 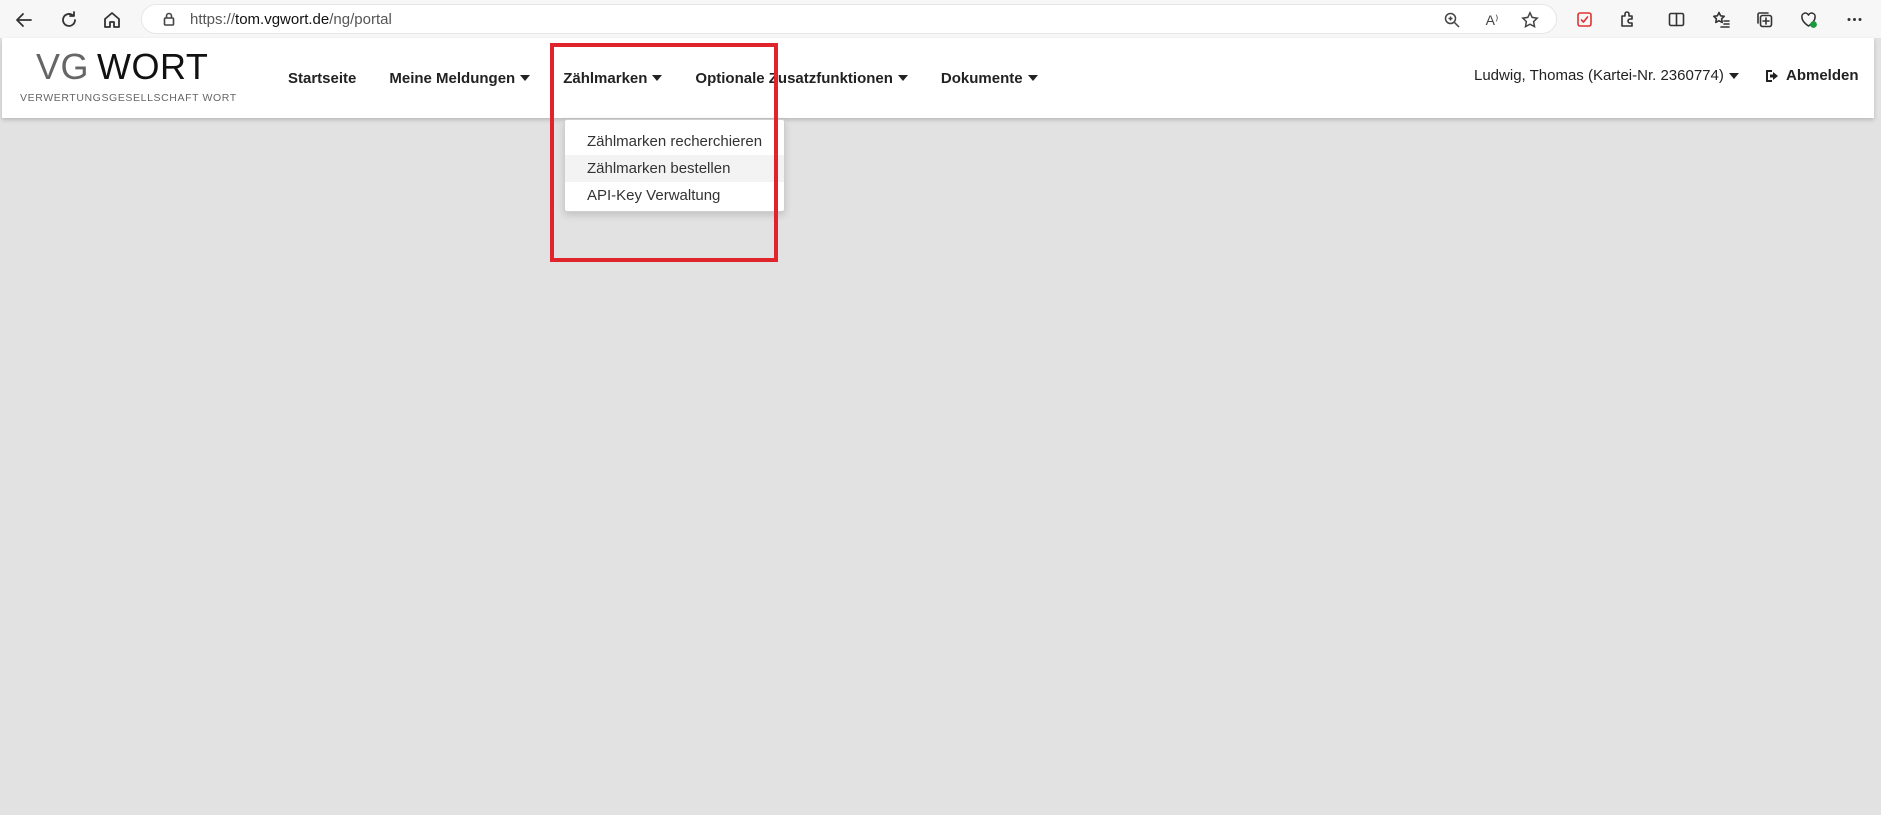 I want to click on lock-icon, so click(x=169, y=19).